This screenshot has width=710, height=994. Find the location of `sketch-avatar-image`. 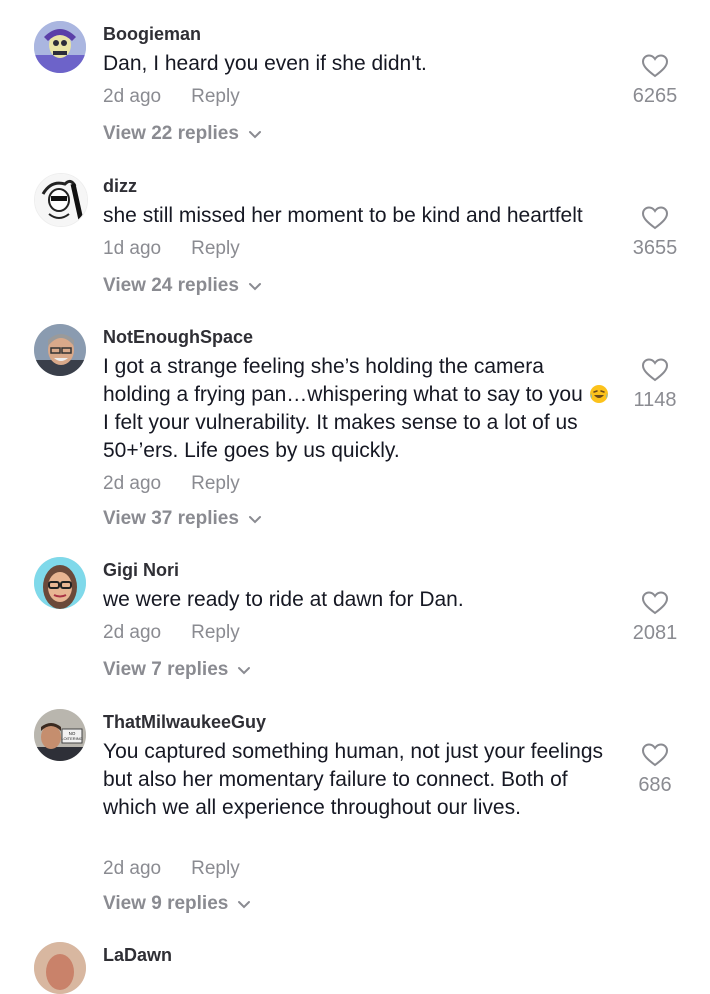

sketch-avatar-image is located at coordinates (61, 200).